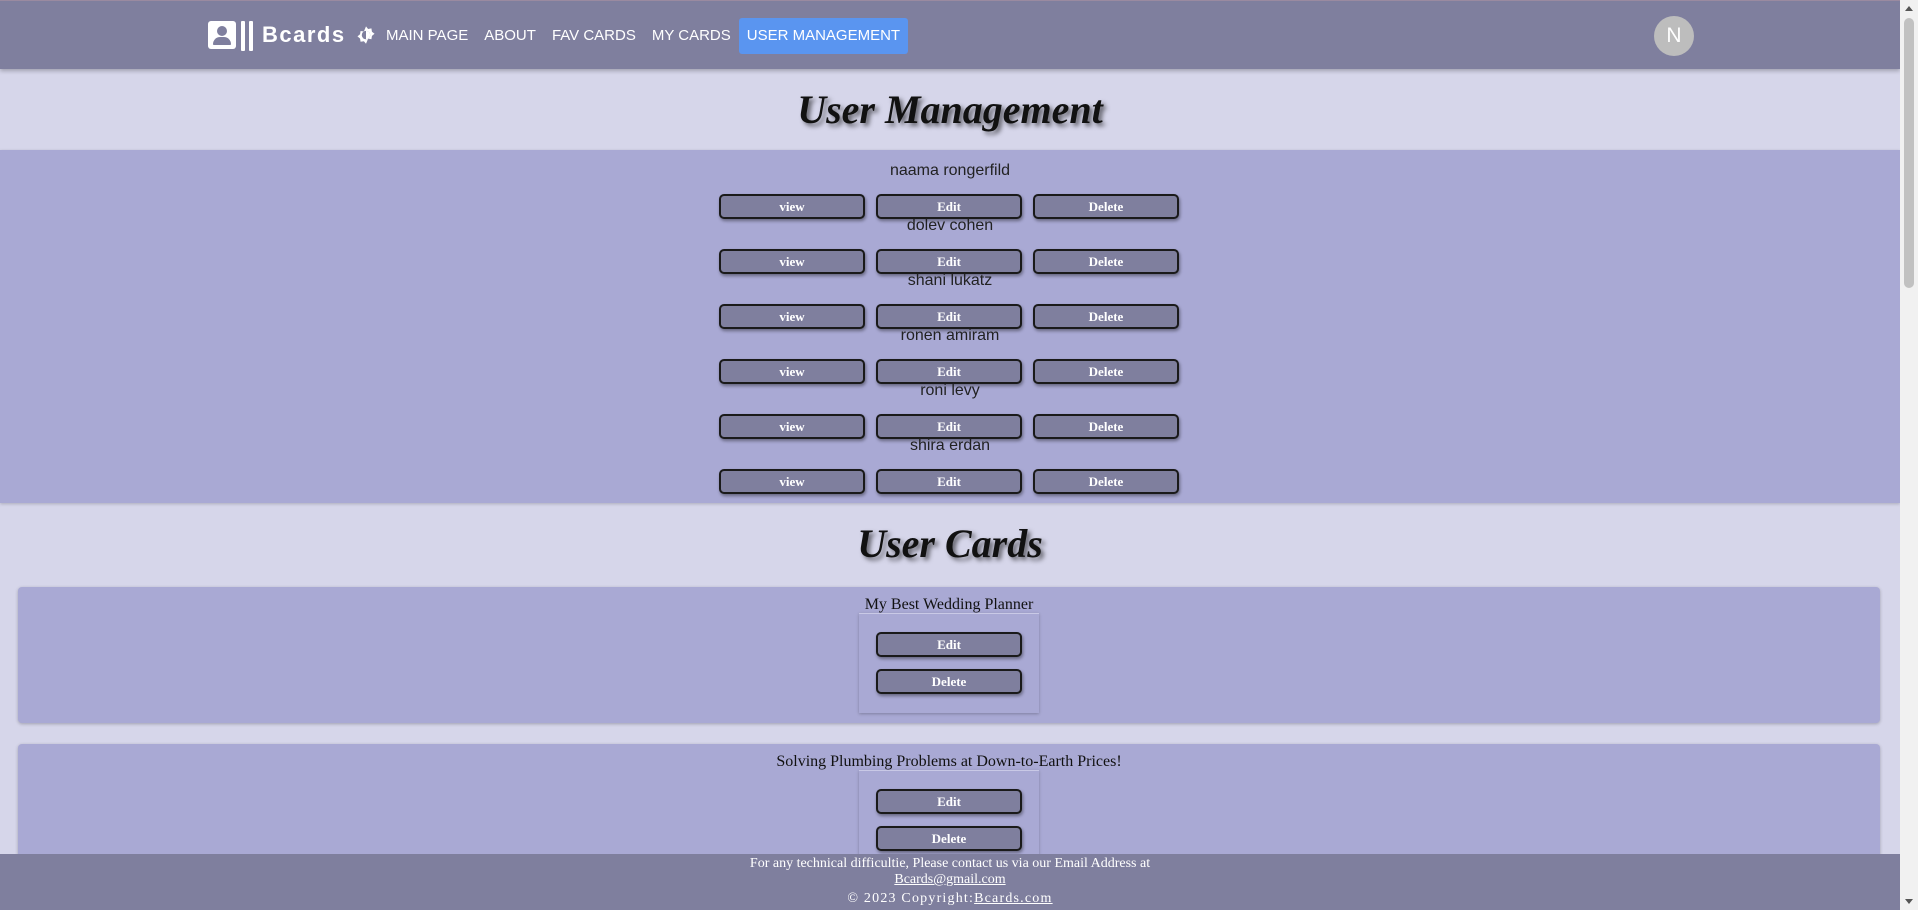  Describe the element at coordinates (950, 280) in the screenshot. I see `user-name: shani lukatz` at that location.